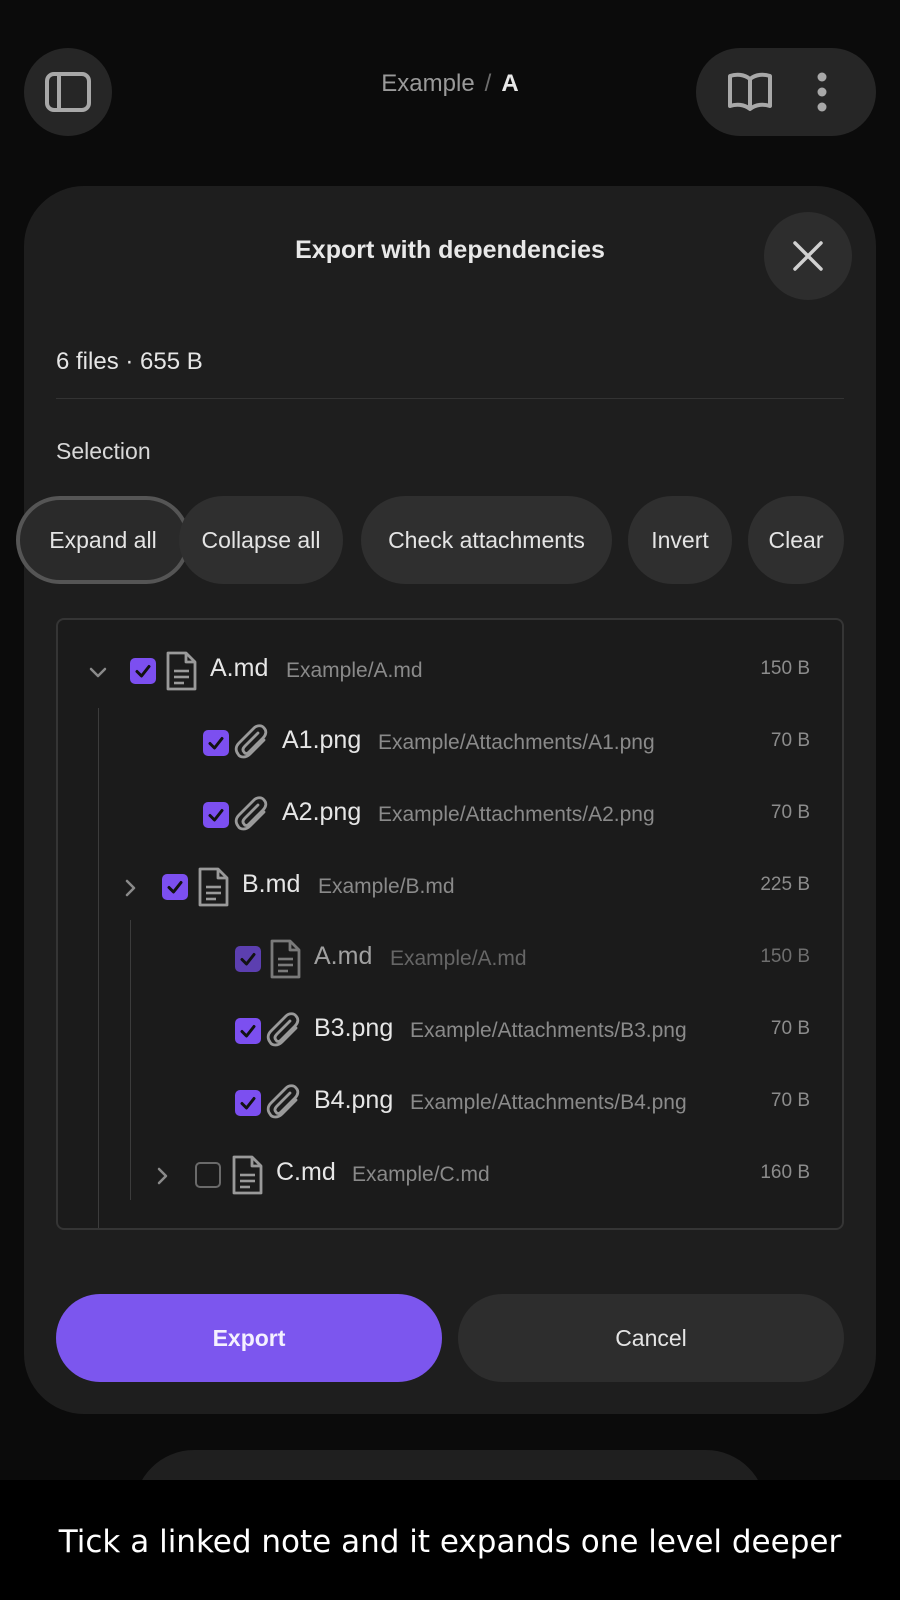 The image size is (900, 1600). Describe the element at coordinates (548, 1030) in the screenshot. I see `file-path: Example/Attachments/B3.png` at that location.